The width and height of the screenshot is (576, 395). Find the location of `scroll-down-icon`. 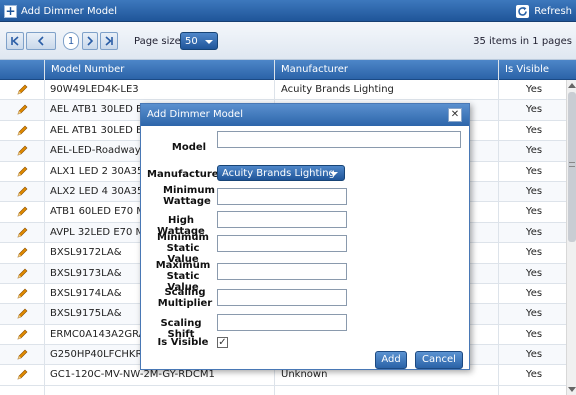

scroll-down-icon is located at coordinates (572, 389).